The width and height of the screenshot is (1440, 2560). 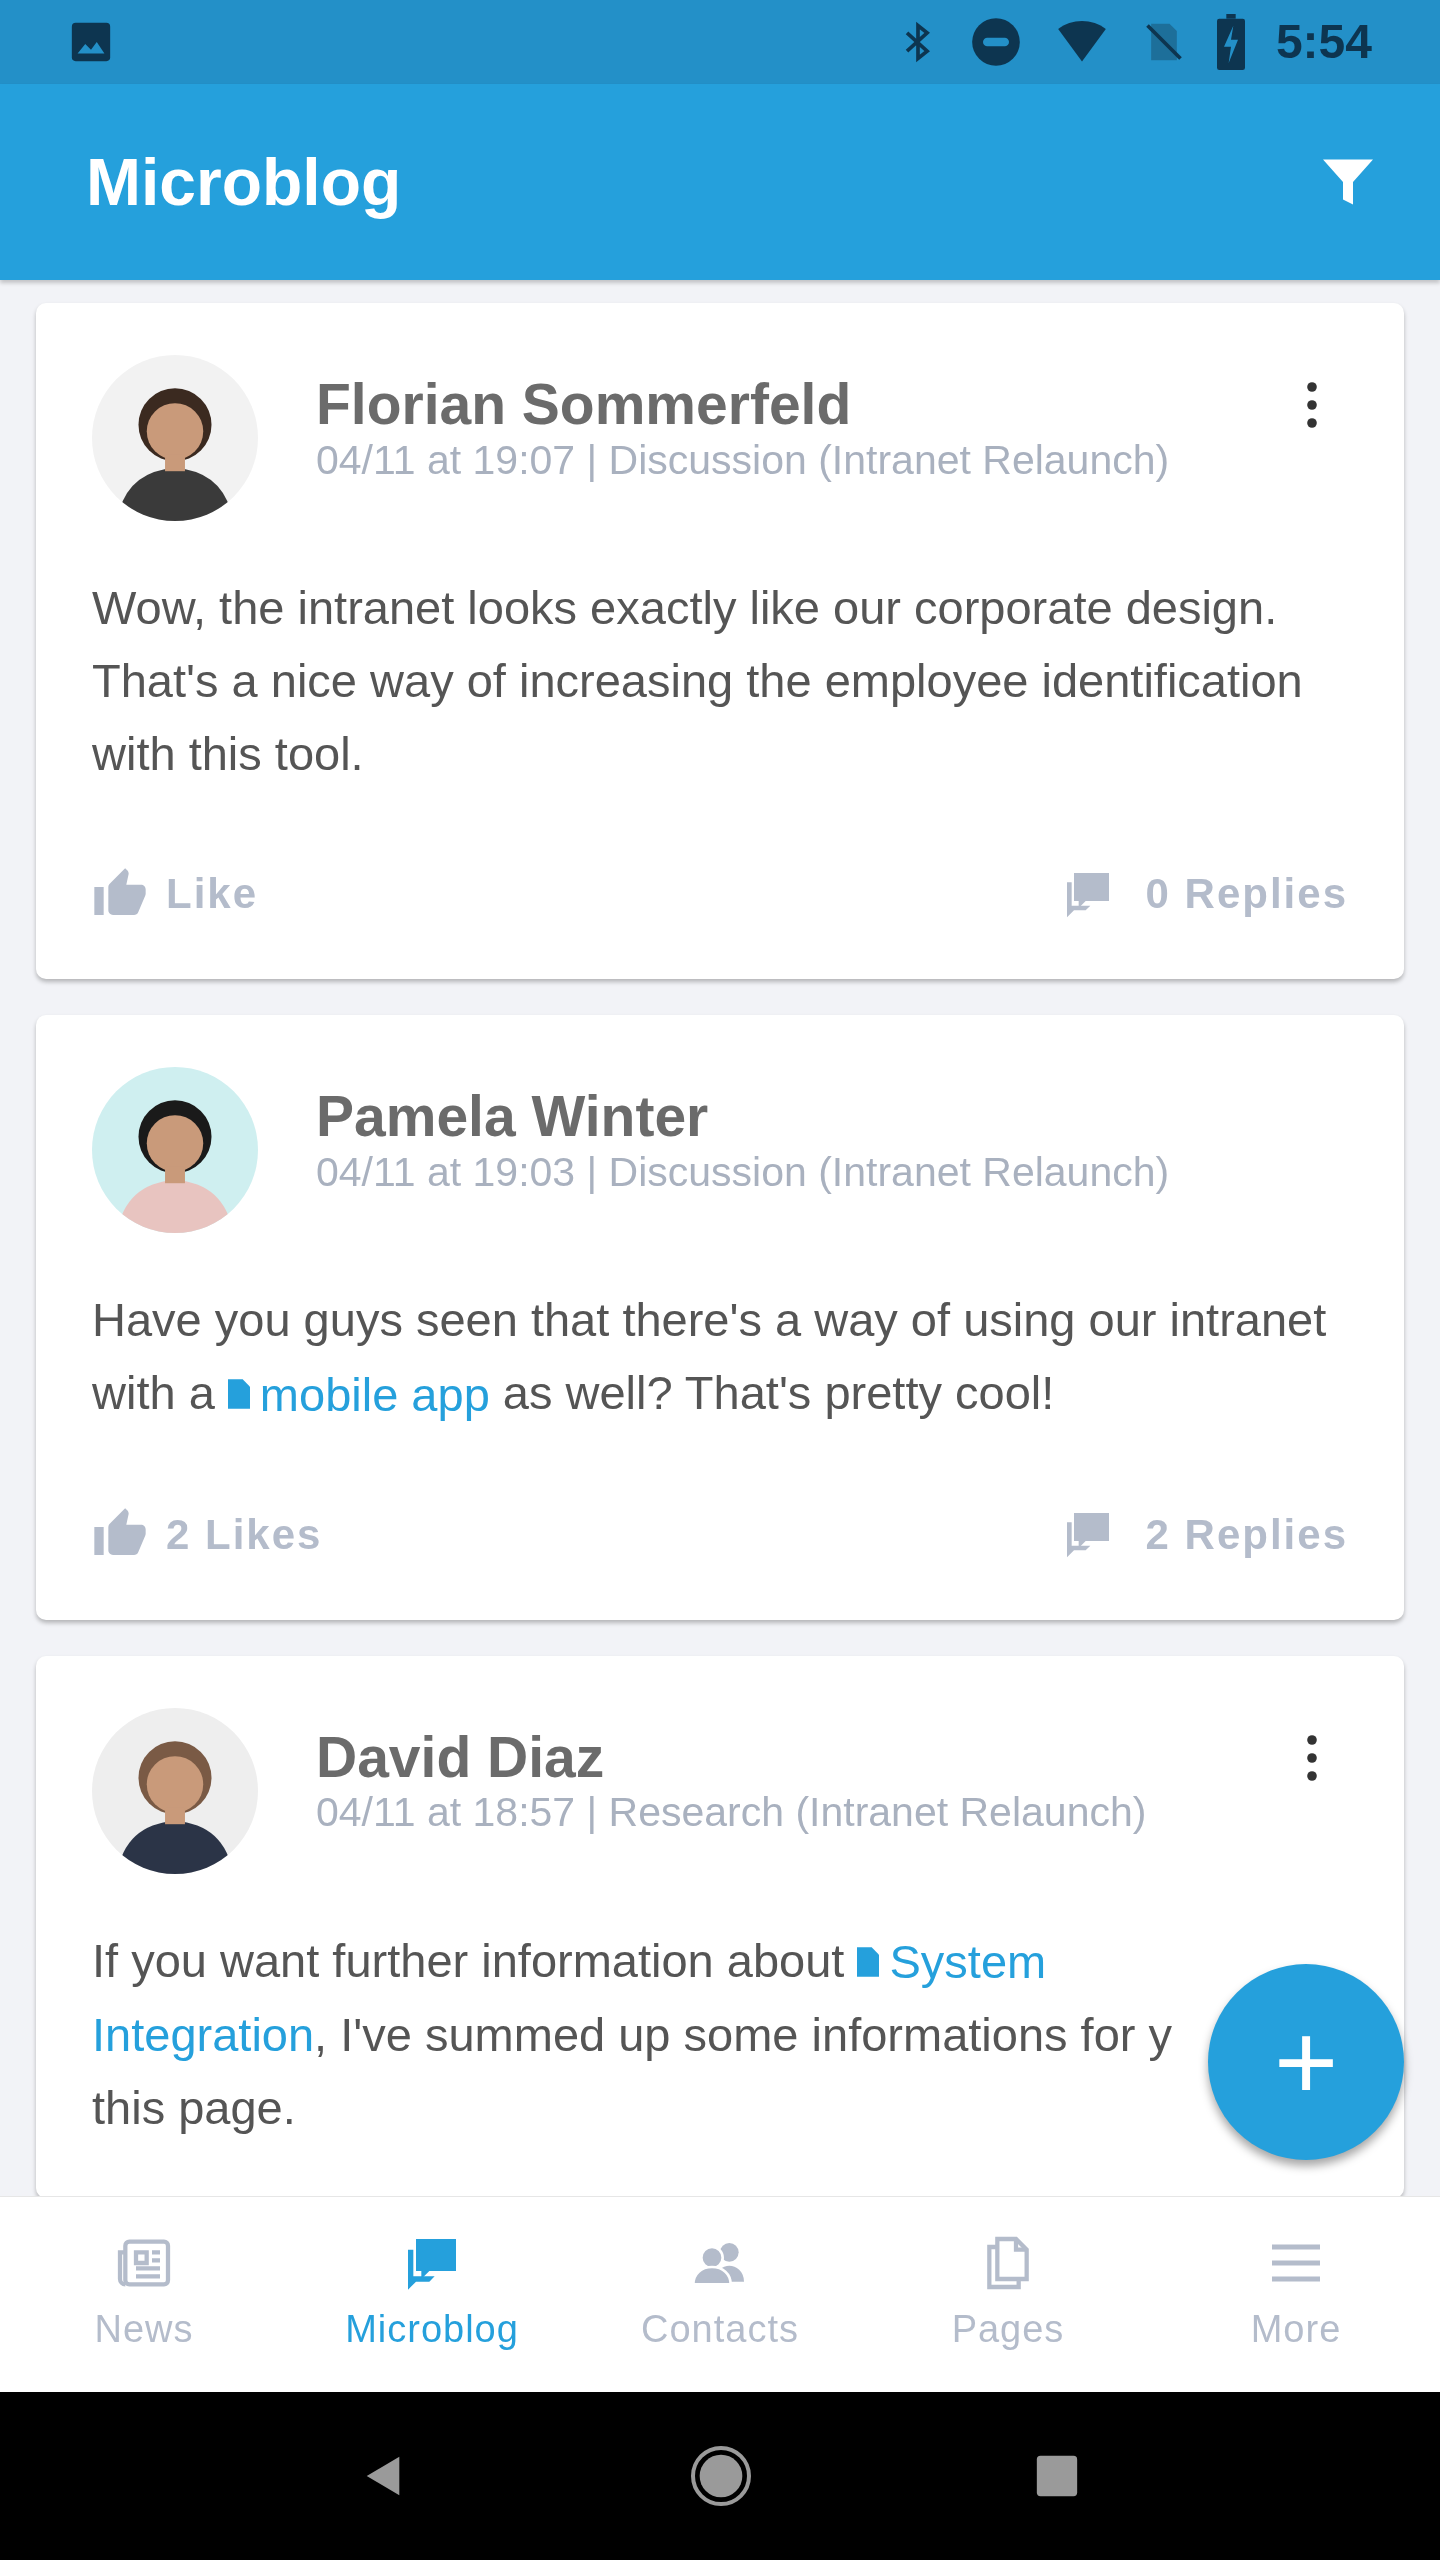 What do you see at coordinates (1323, 42) in the screenshot?
I see `status-time: 5:54` at bounding box center [1323, 42].